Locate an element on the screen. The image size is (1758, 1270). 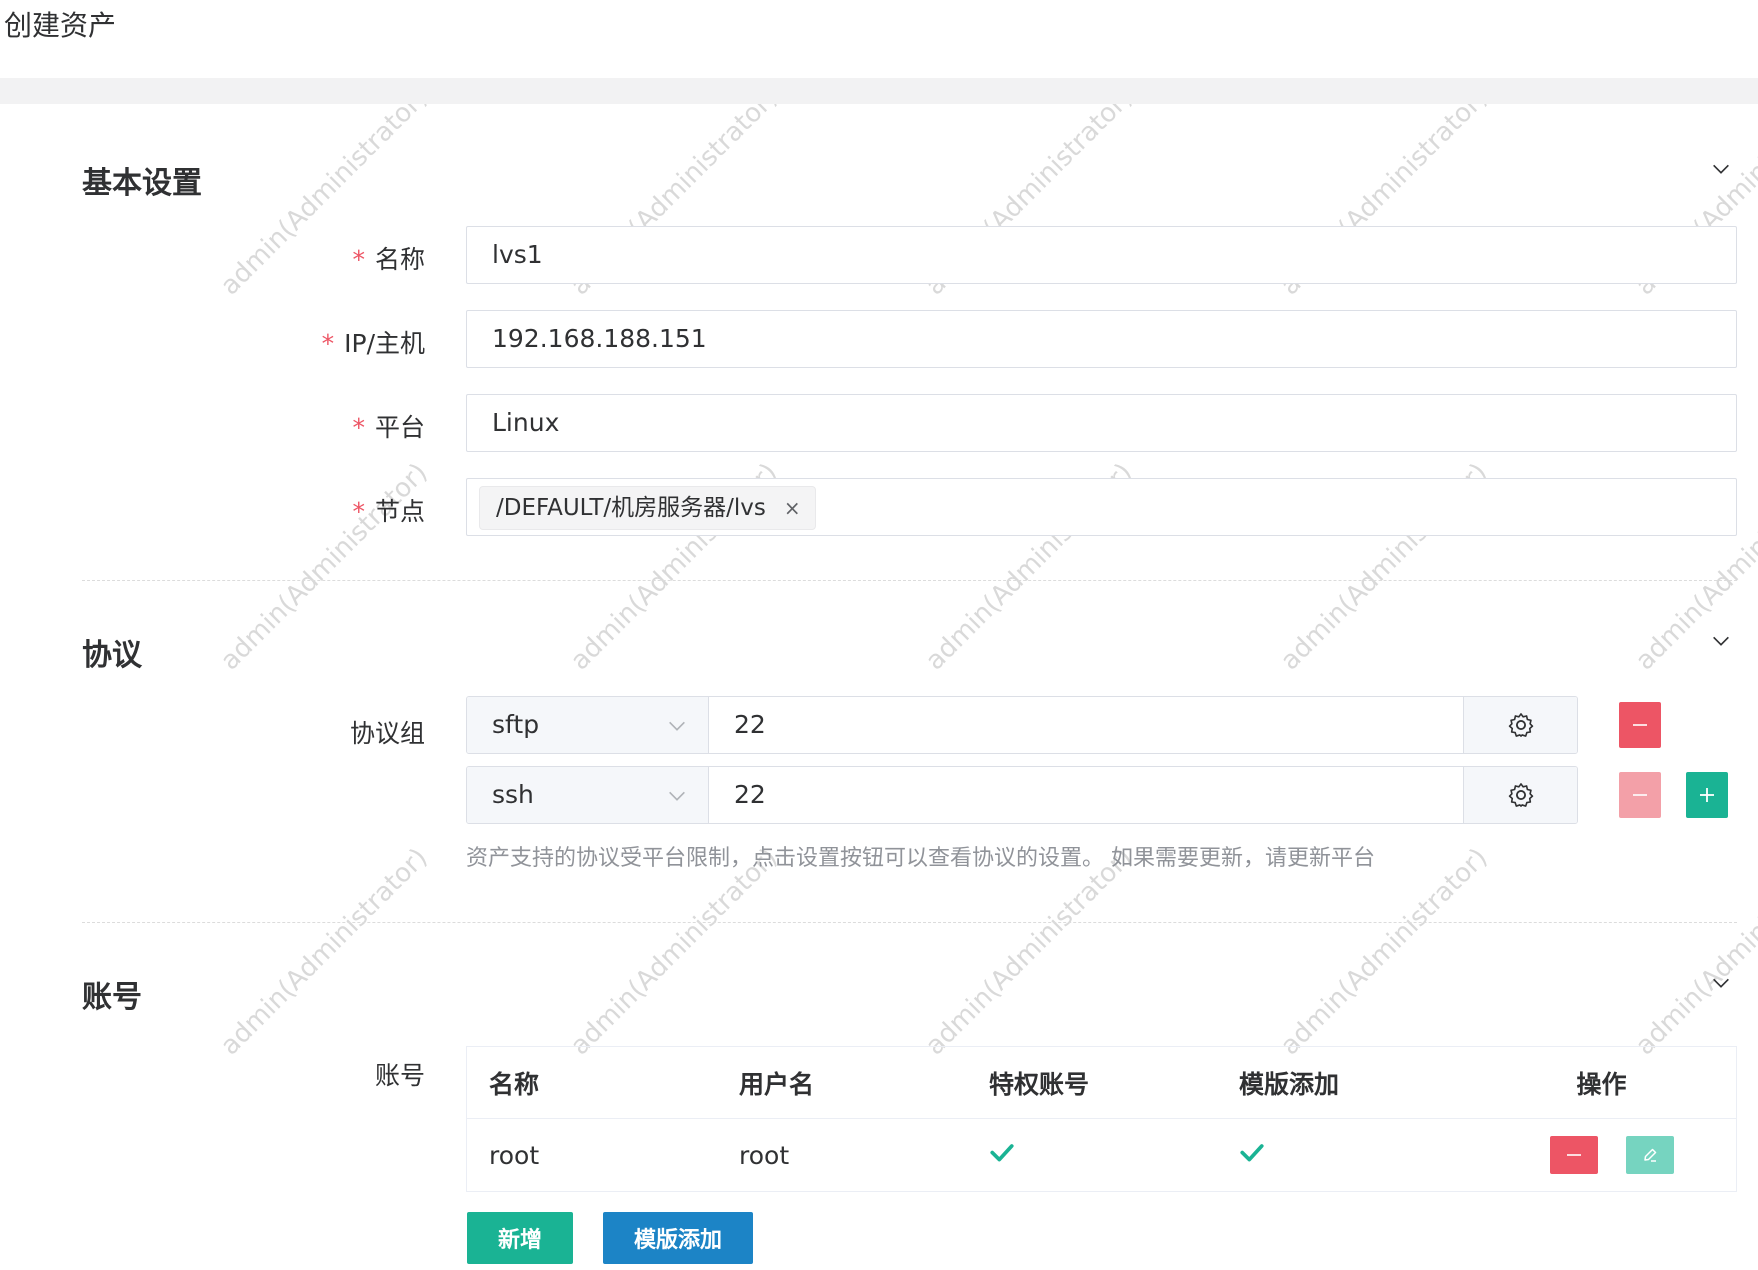
name-label-text: 名称 is located at coordinates (399, 259).